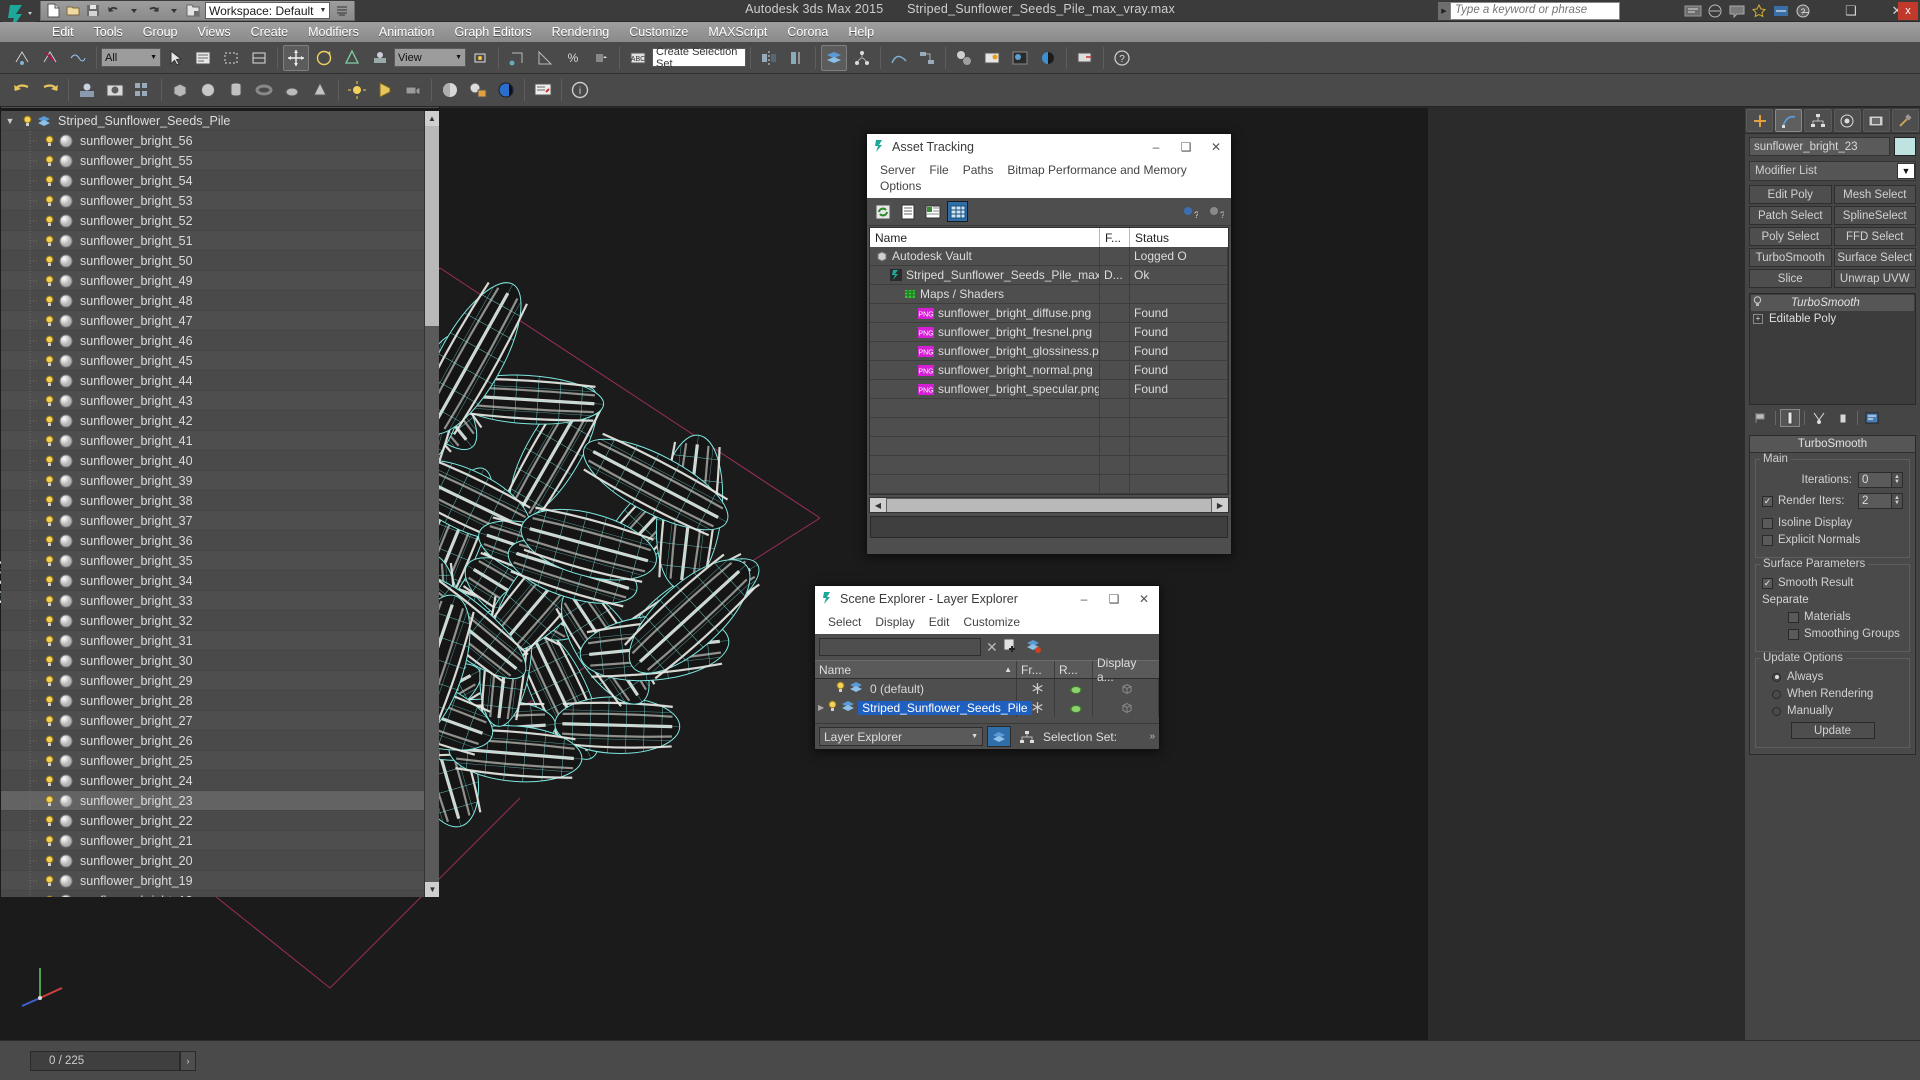 The height and width of the screenshot is (1080, 1920). I want to click on renderable-icon, so click(1074, 688).